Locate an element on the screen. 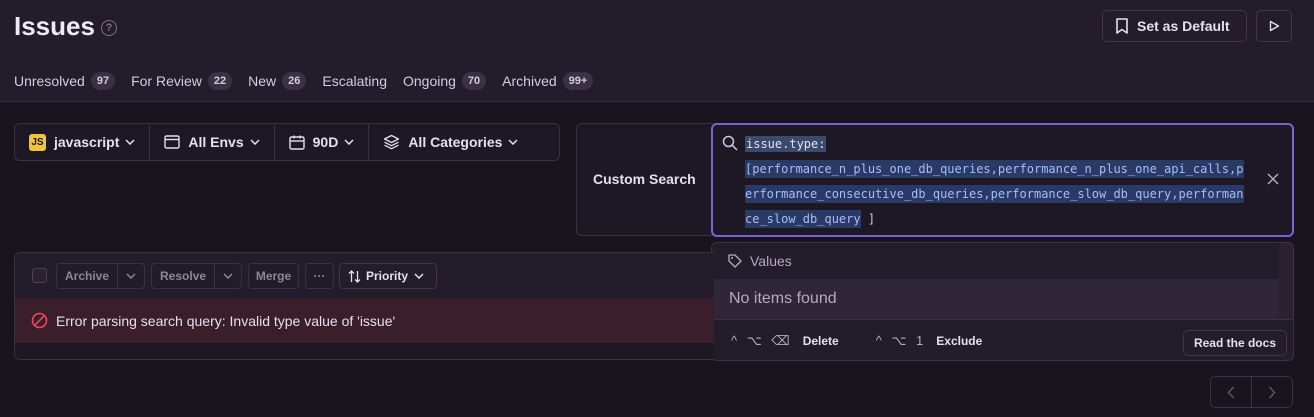 This screenshot has width=1314, height=417. project-filter: JS javascript is located at coordinates (83, 142).